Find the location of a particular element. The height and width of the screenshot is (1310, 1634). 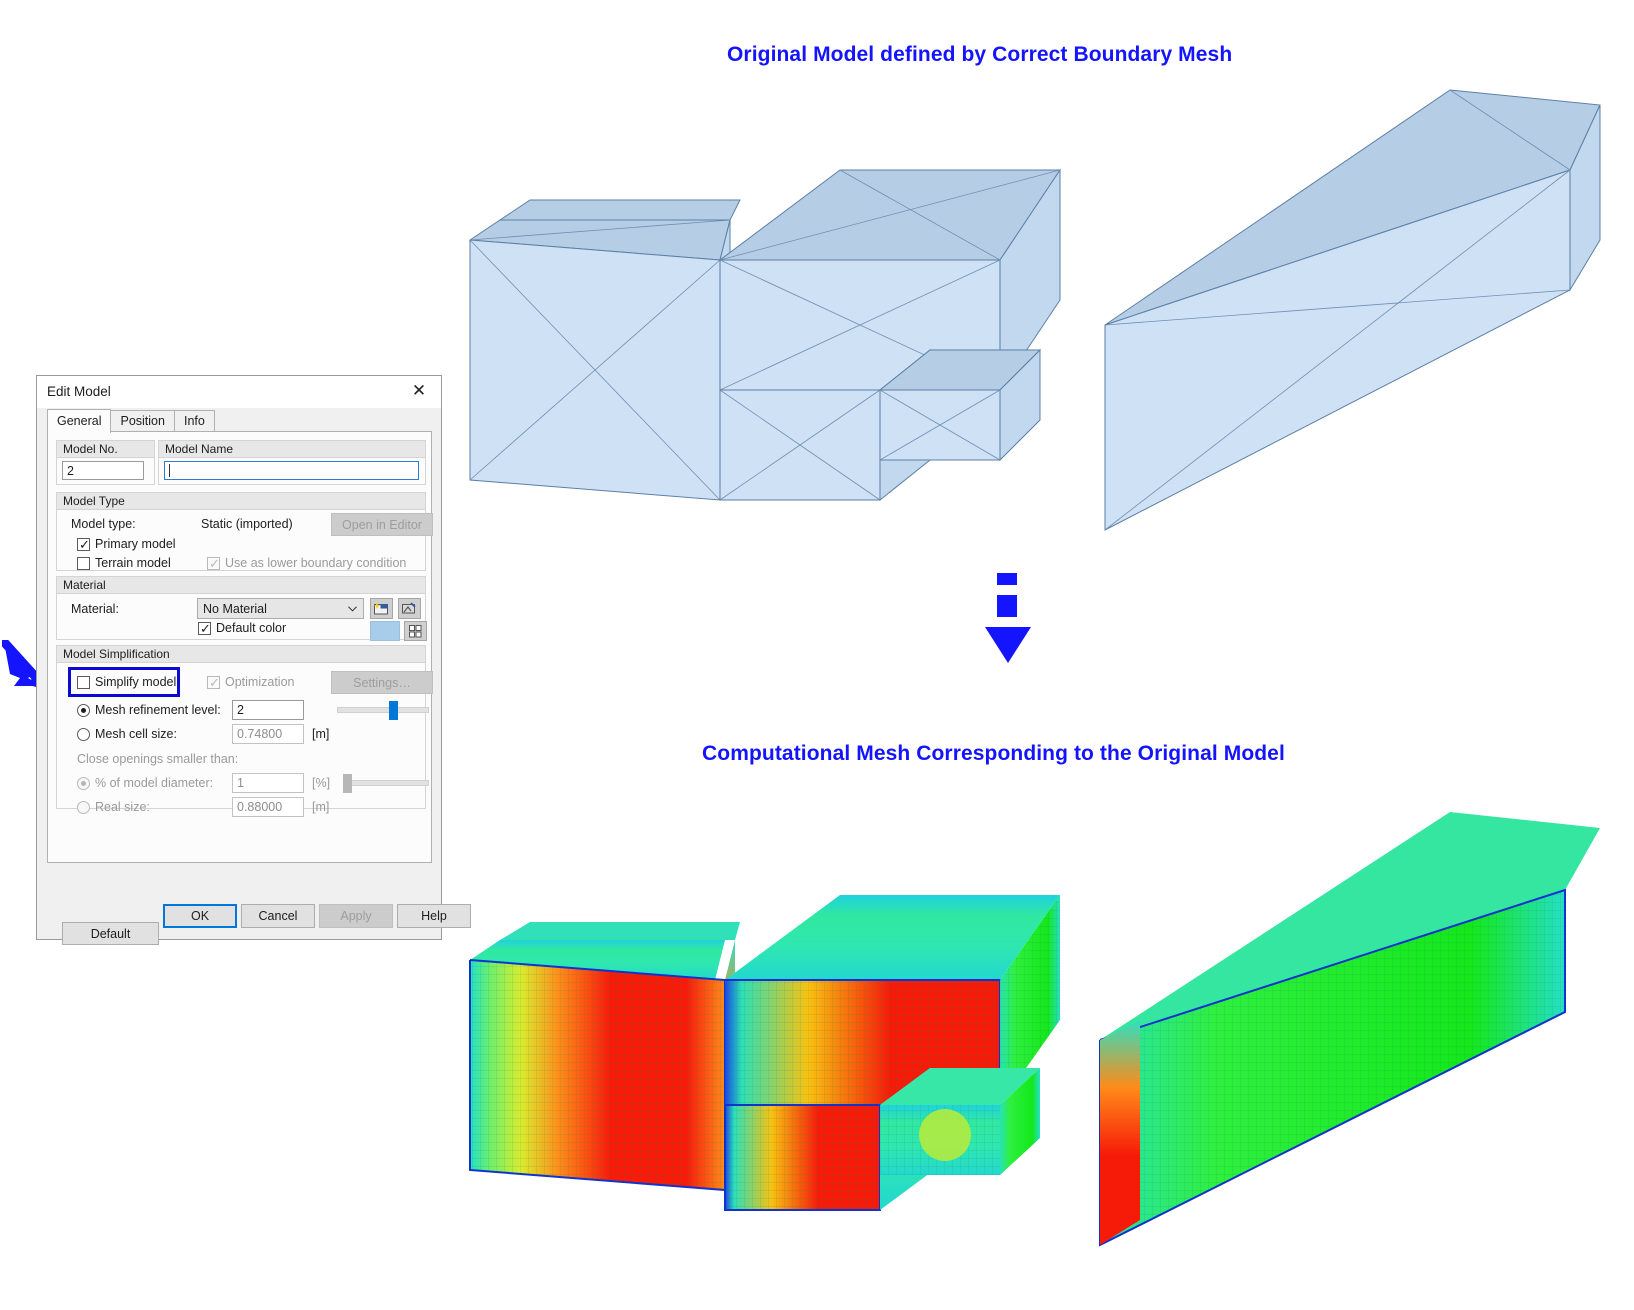

tab-general: General is located at coordinates (79, 421).